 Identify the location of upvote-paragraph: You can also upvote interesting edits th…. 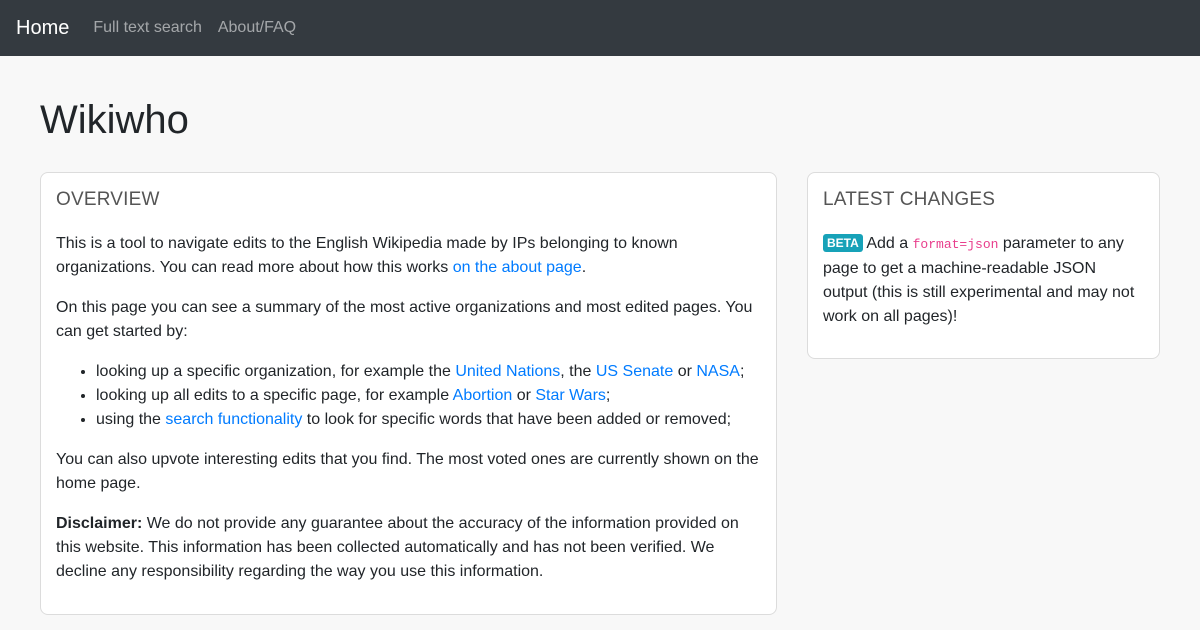
(407, 471).